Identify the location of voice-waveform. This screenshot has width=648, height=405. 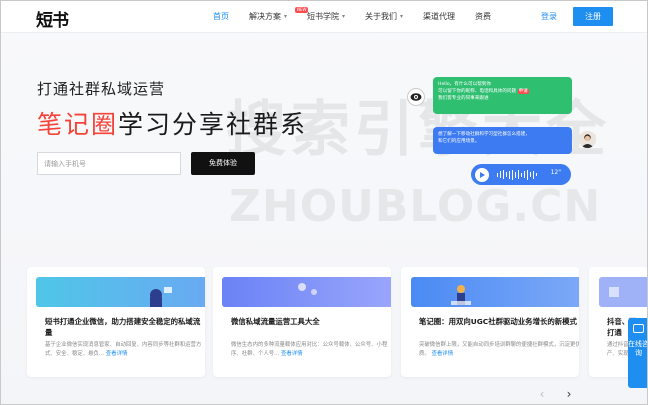
(518, 174).